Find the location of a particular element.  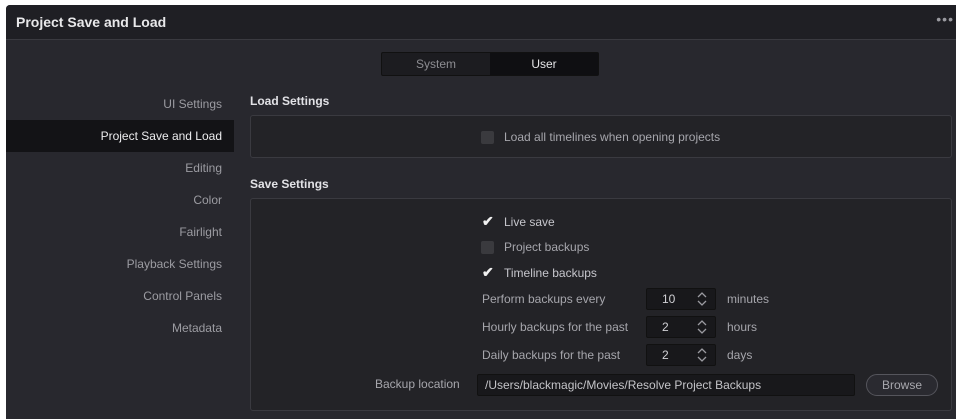

sidebar-item-metadata: Metadata is located at coordinates (120, 328).